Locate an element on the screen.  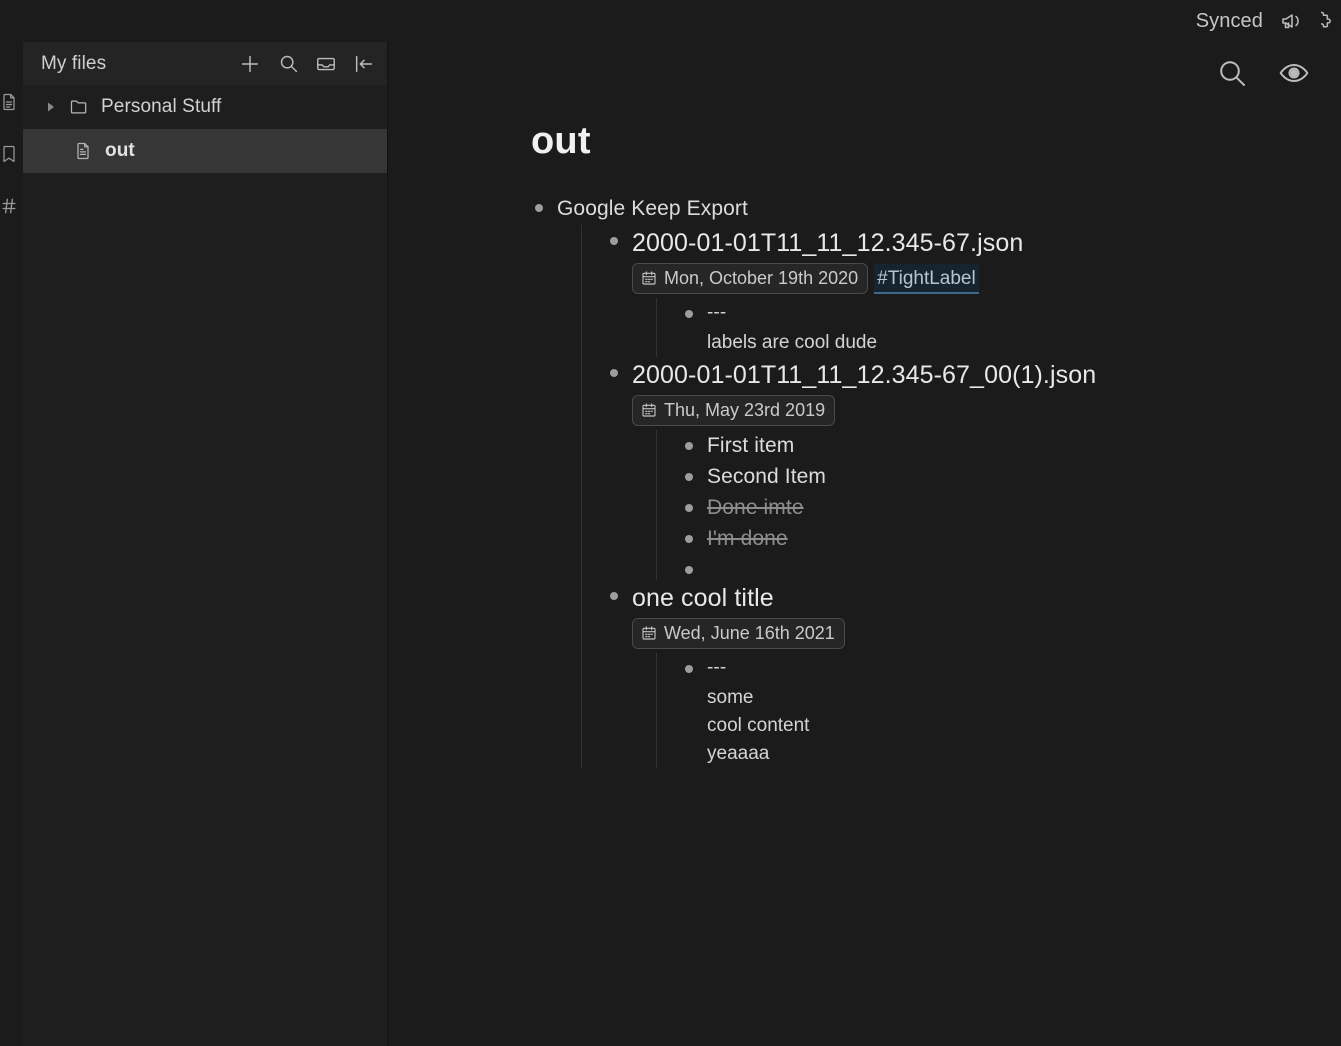
tag-chip: #TightLabel is located at coordinates (926, 278).